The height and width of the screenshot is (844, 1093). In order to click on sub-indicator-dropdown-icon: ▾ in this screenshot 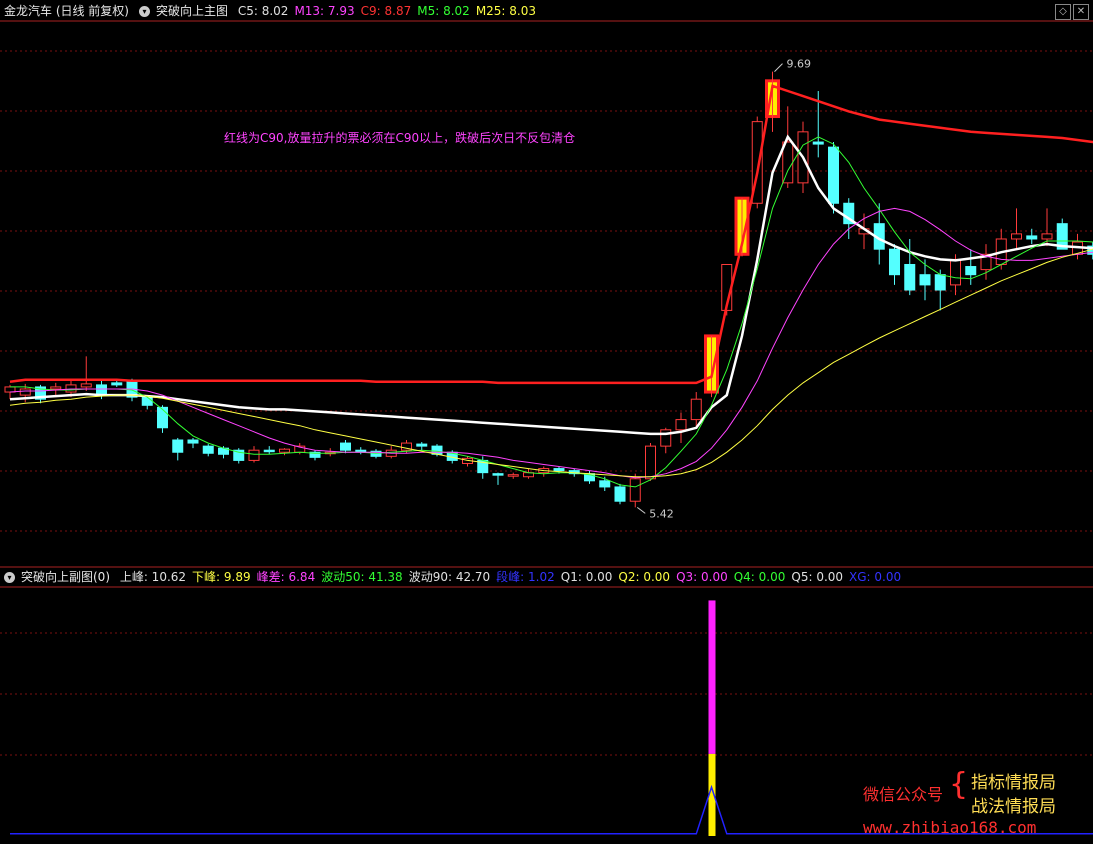, I will do `click(9, 577)`.